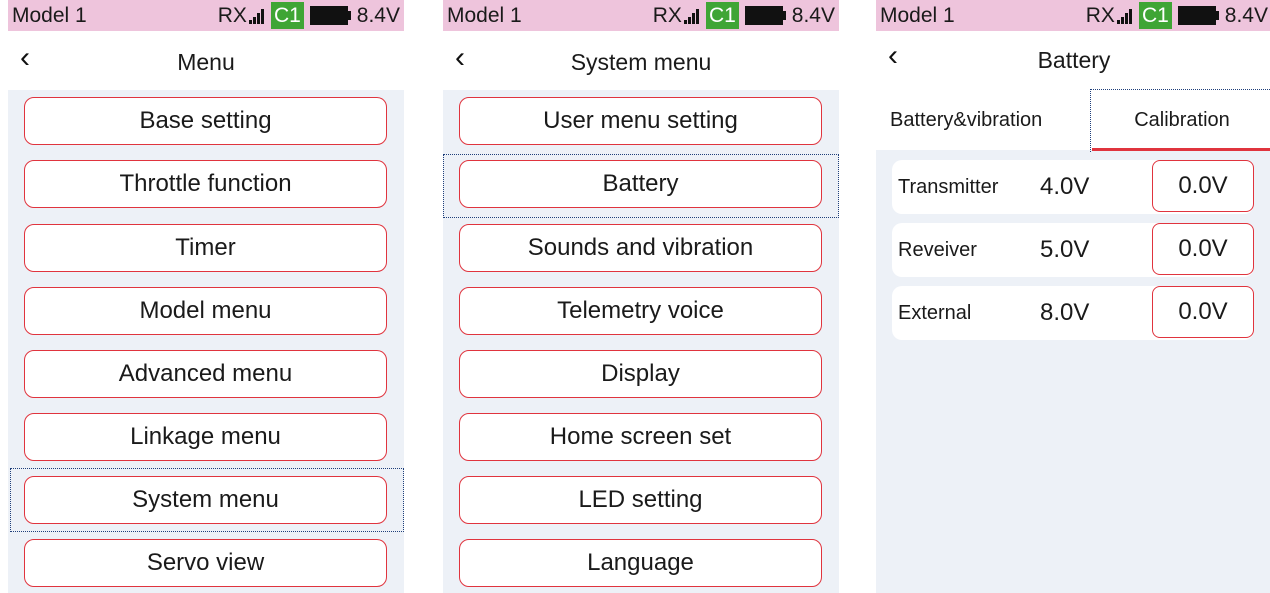 This screenshot has height=593, width=1270. What do you see at coordinates (205, 184) in the screenshot?
I see `menu-item-throttle-function: Throttle function` at bounding box center [205, 184].